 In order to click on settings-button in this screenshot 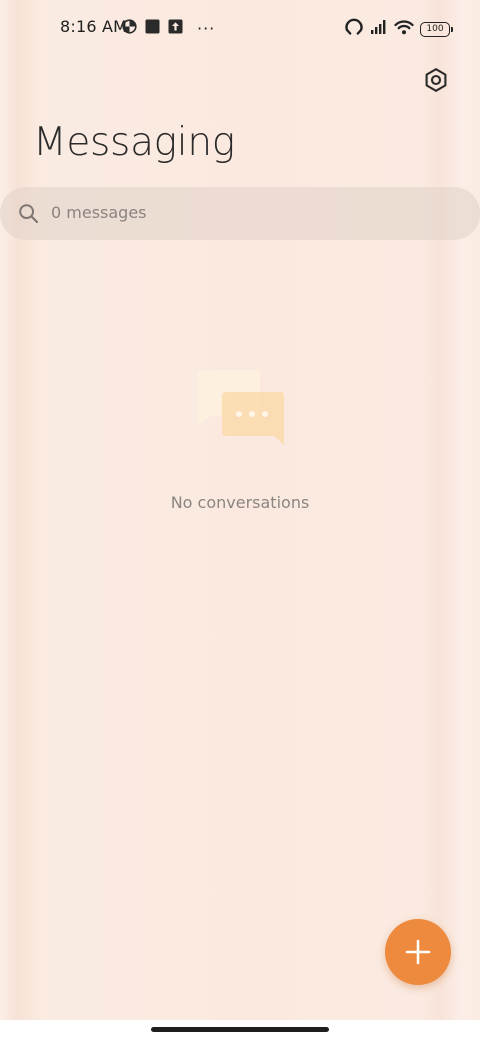, I will do `click(436, 80)`.